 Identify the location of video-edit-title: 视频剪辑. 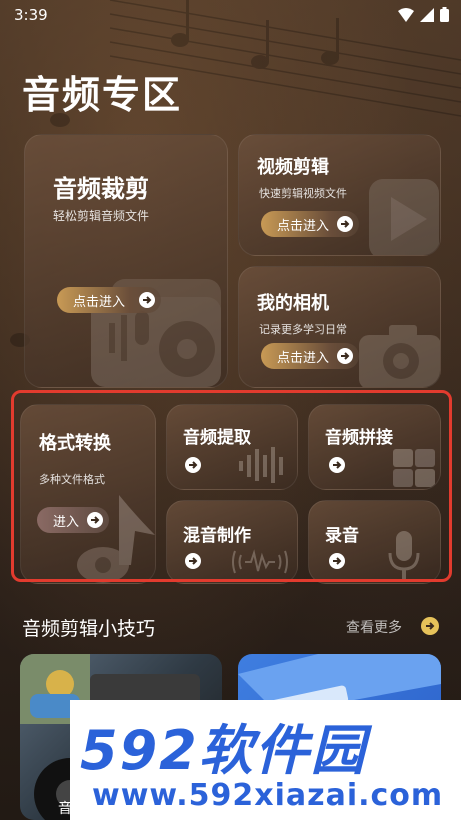
(293, 167).